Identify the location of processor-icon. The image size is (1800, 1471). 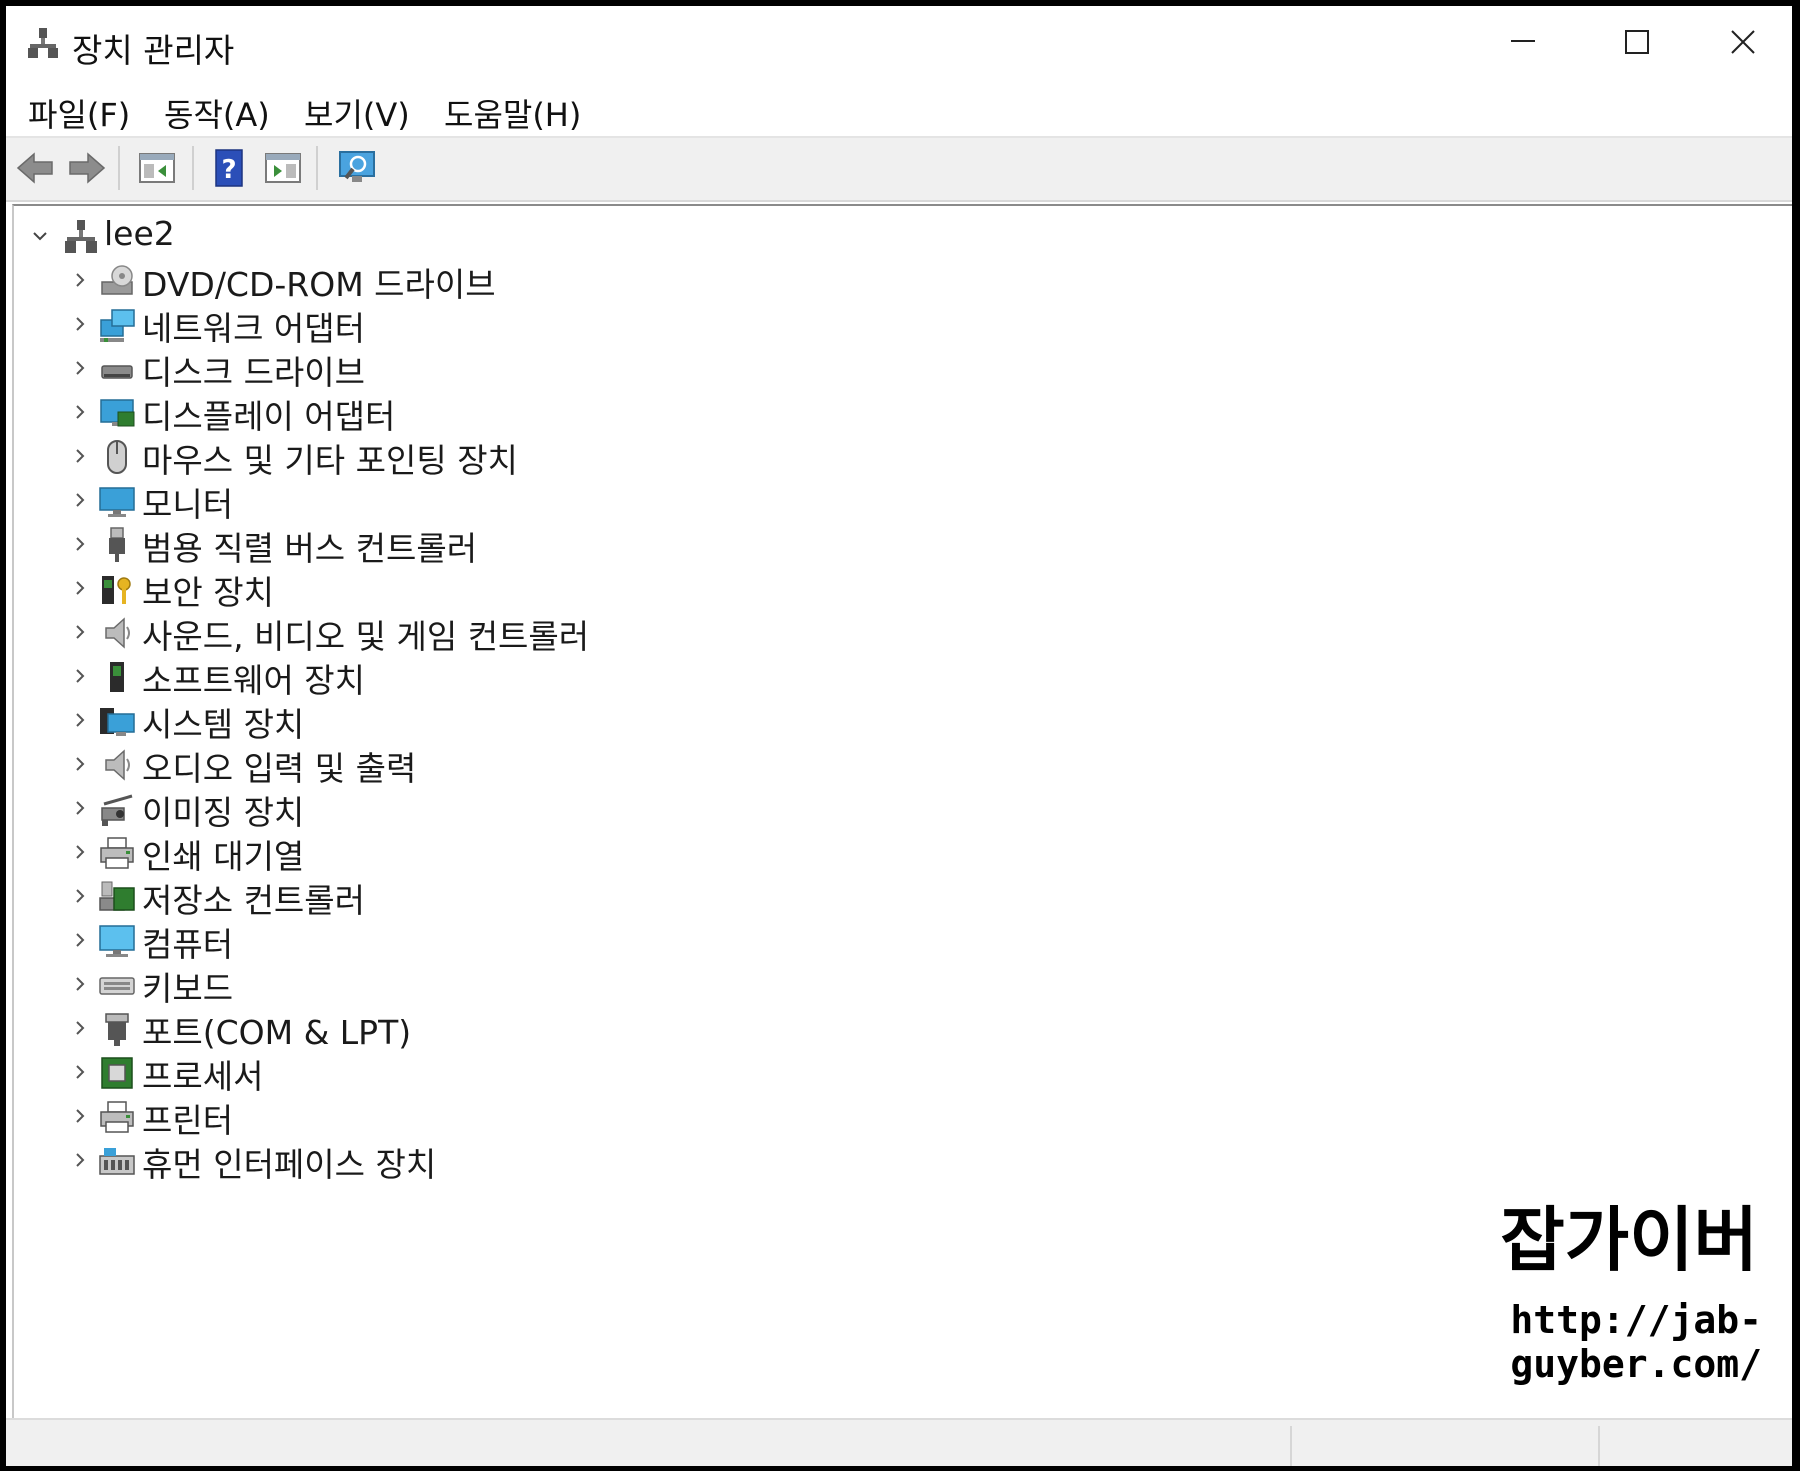
(117, 1073).